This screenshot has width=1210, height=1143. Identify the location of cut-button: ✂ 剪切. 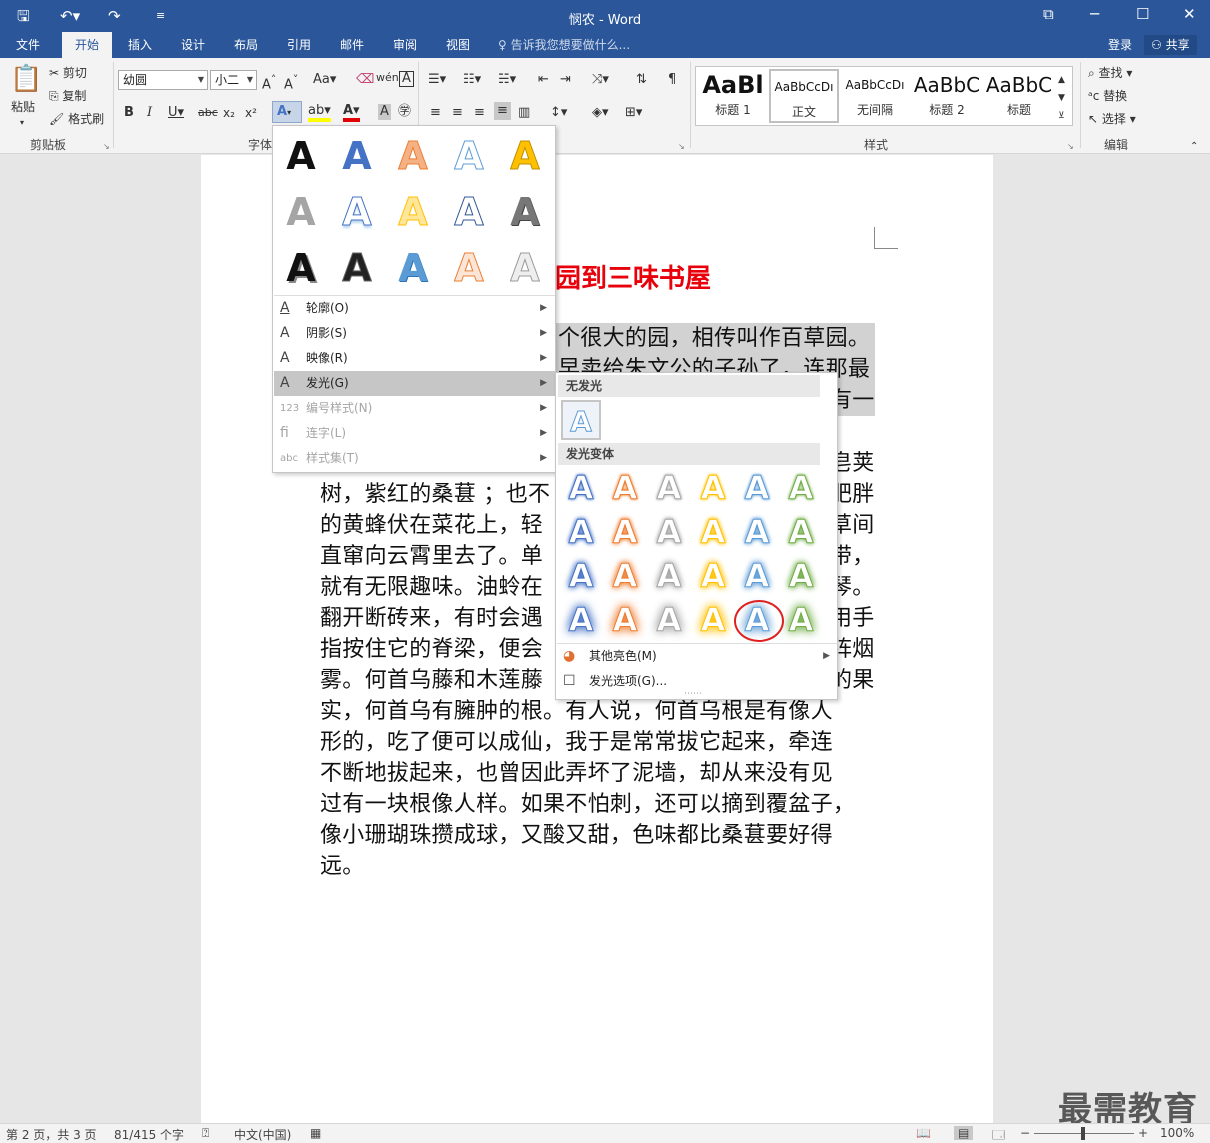
(68, 73).